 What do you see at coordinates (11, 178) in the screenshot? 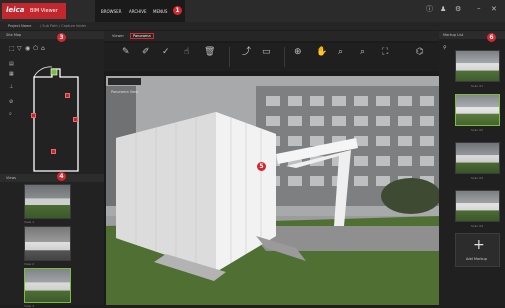
I see `views-title: Views` at bounding box center [11, 178].